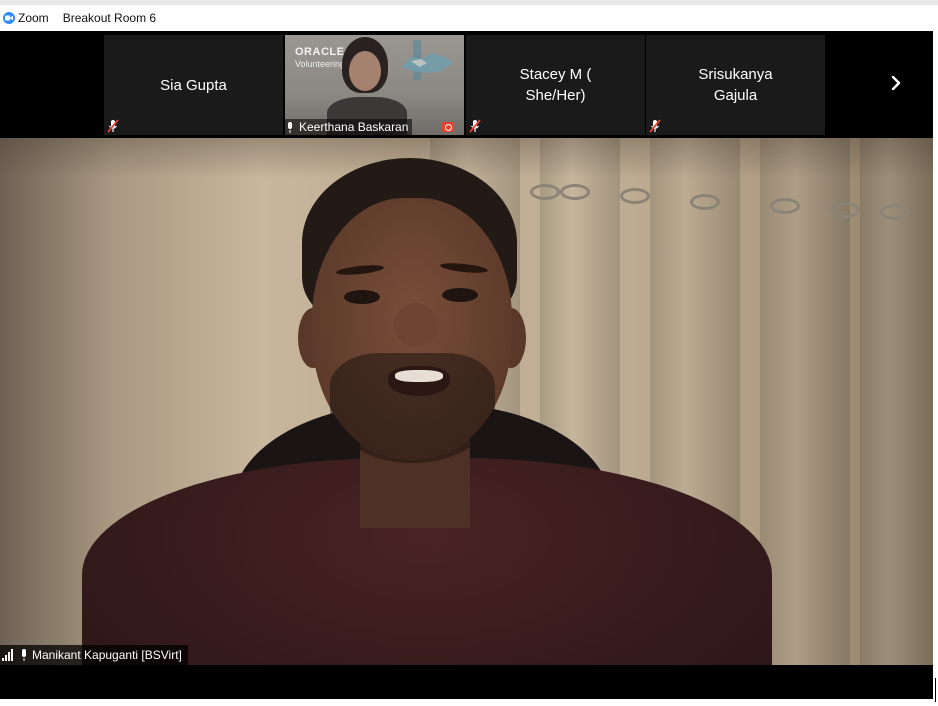  Describe the element at coordinates (469, 15) in the screenshot. I see `window-titlebar: Zoom Breakout Room 6` at that location.